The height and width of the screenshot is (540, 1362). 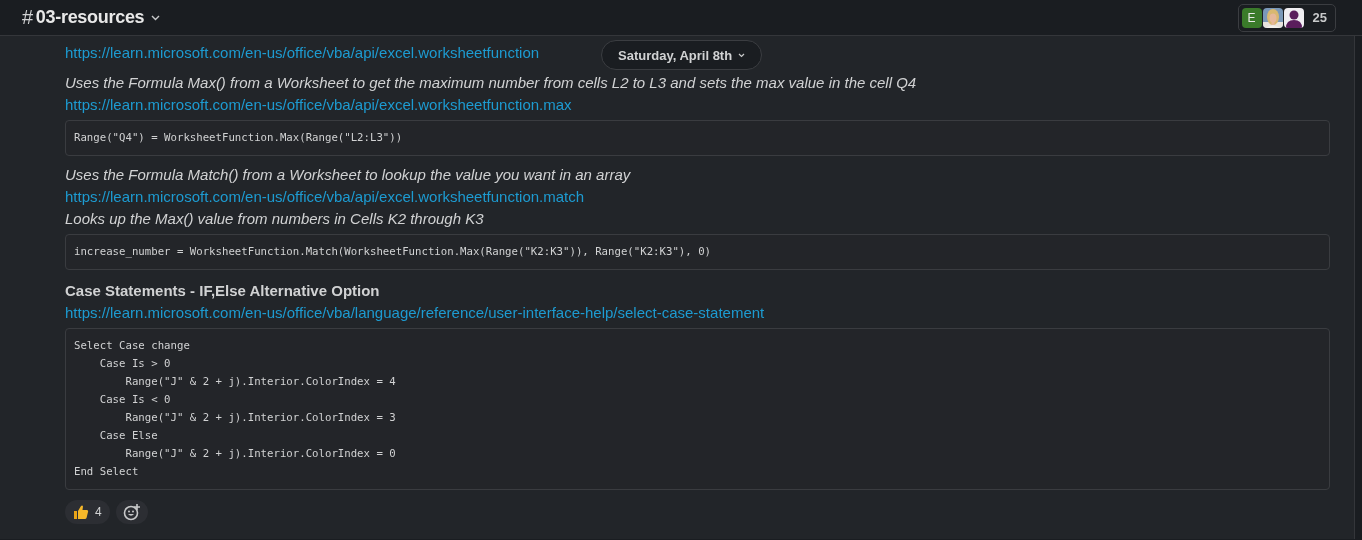 I want to click on avatar-icon, so click(x=1293, y=17).